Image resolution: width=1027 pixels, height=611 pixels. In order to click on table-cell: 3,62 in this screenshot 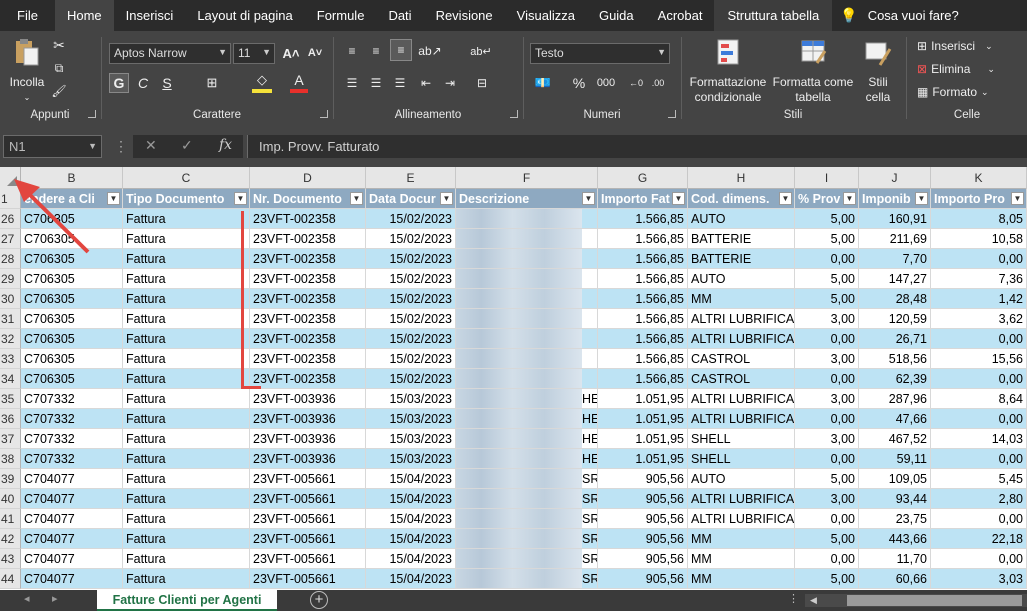, I will do `click(979, 319)`.